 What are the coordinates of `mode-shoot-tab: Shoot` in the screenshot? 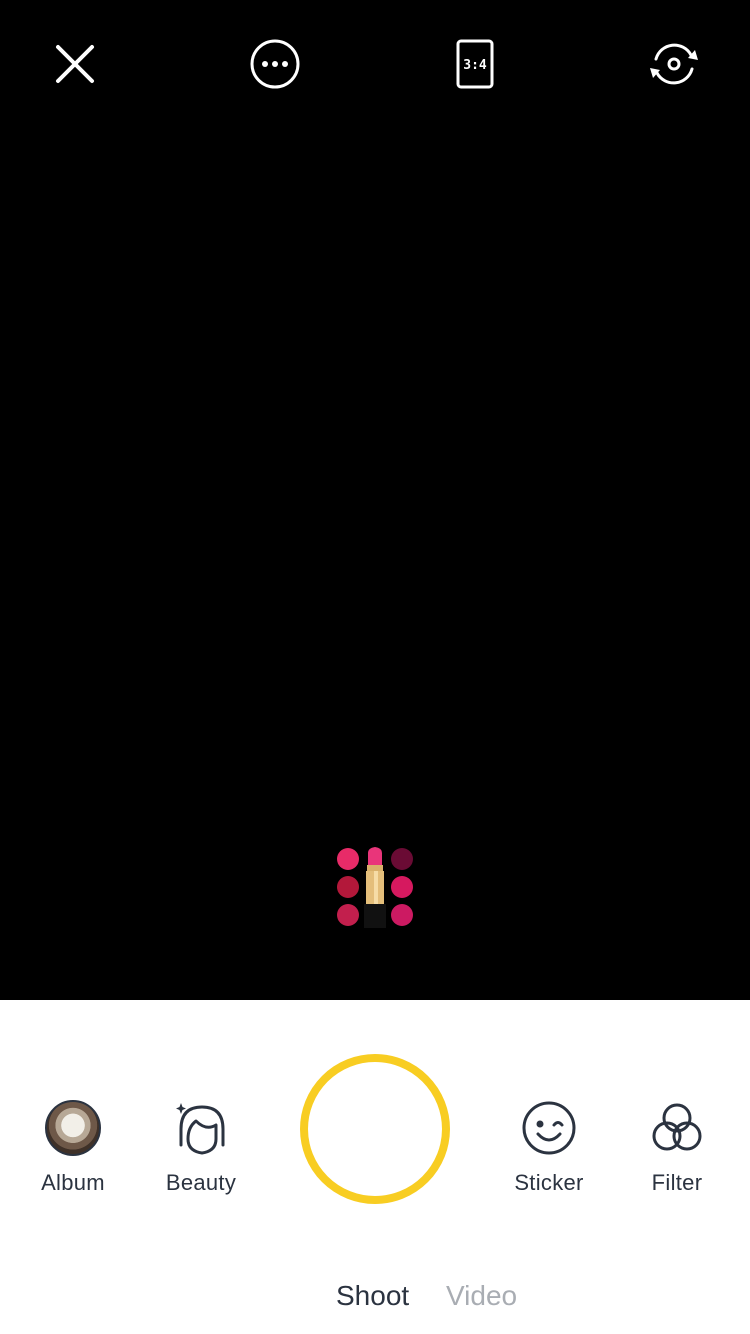 It's located at (372, 1296).